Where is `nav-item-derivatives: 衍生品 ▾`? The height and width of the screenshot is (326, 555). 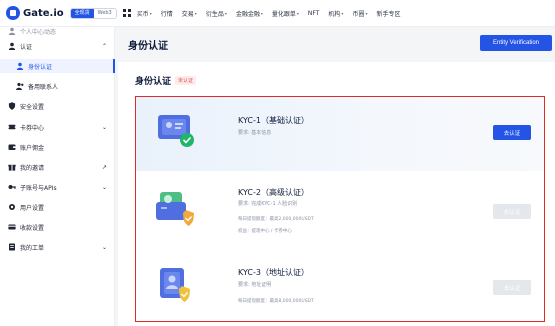
nav-item-derivatives: 衍生品 ▾ is located at coordinates (216, 13).